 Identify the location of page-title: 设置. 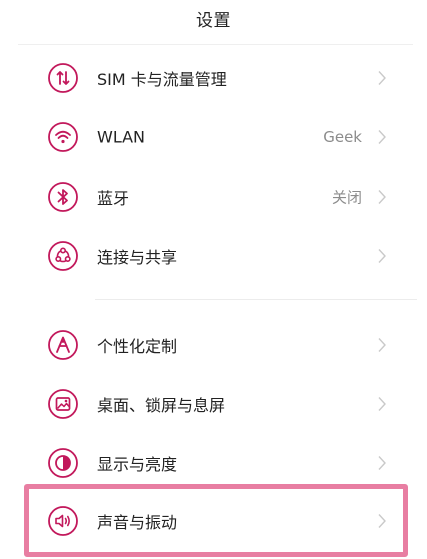
(213, 21).